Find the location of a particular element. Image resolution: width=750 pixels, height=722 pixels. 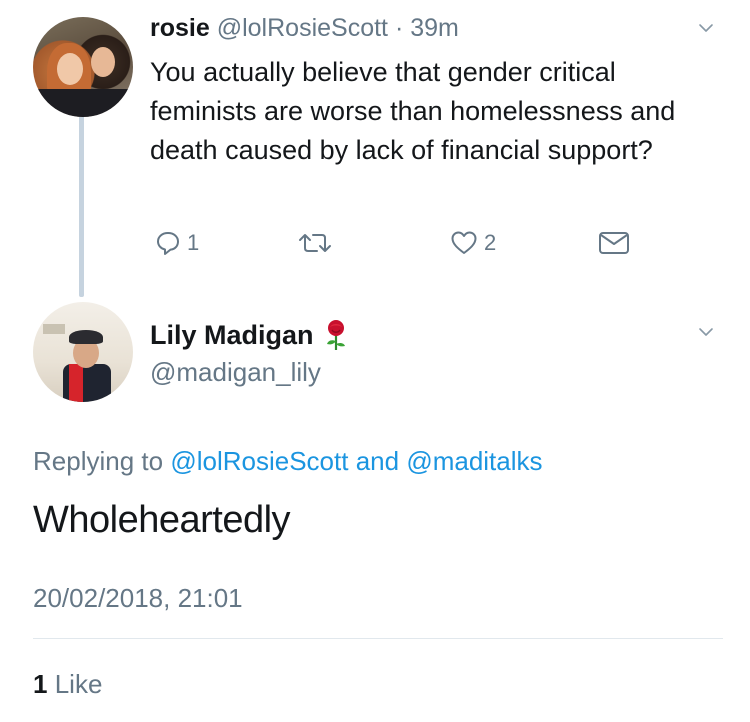

retweet-icon is located at coordinates (315, 243).